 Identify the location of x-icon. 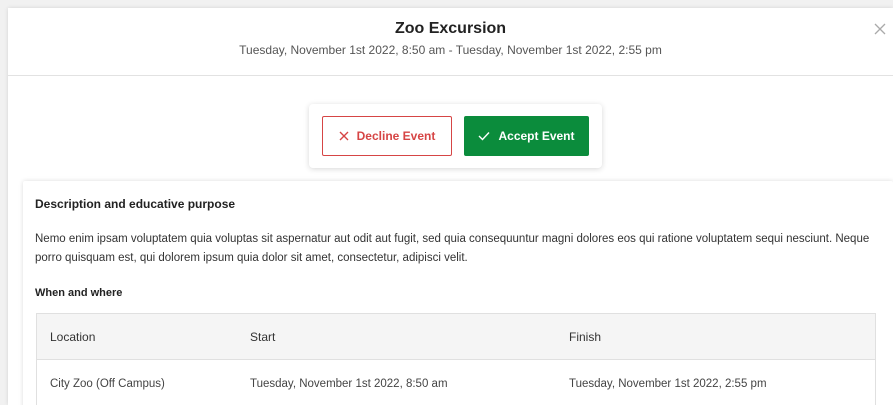
(344, 136).